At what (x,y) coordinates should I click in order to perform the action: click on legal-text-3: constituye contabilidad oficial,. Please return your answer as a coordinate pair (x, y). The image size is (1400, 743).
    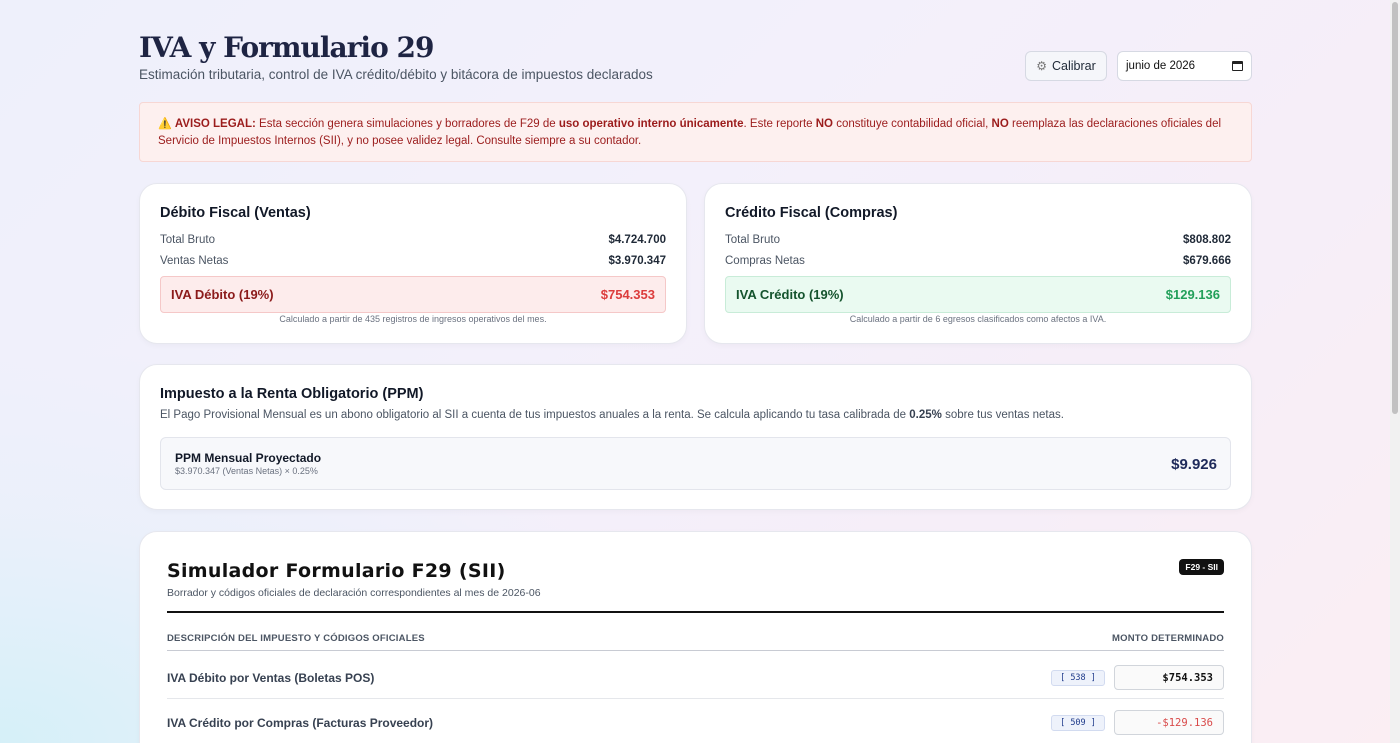
    Looking at the image, I should click on (912, 124).